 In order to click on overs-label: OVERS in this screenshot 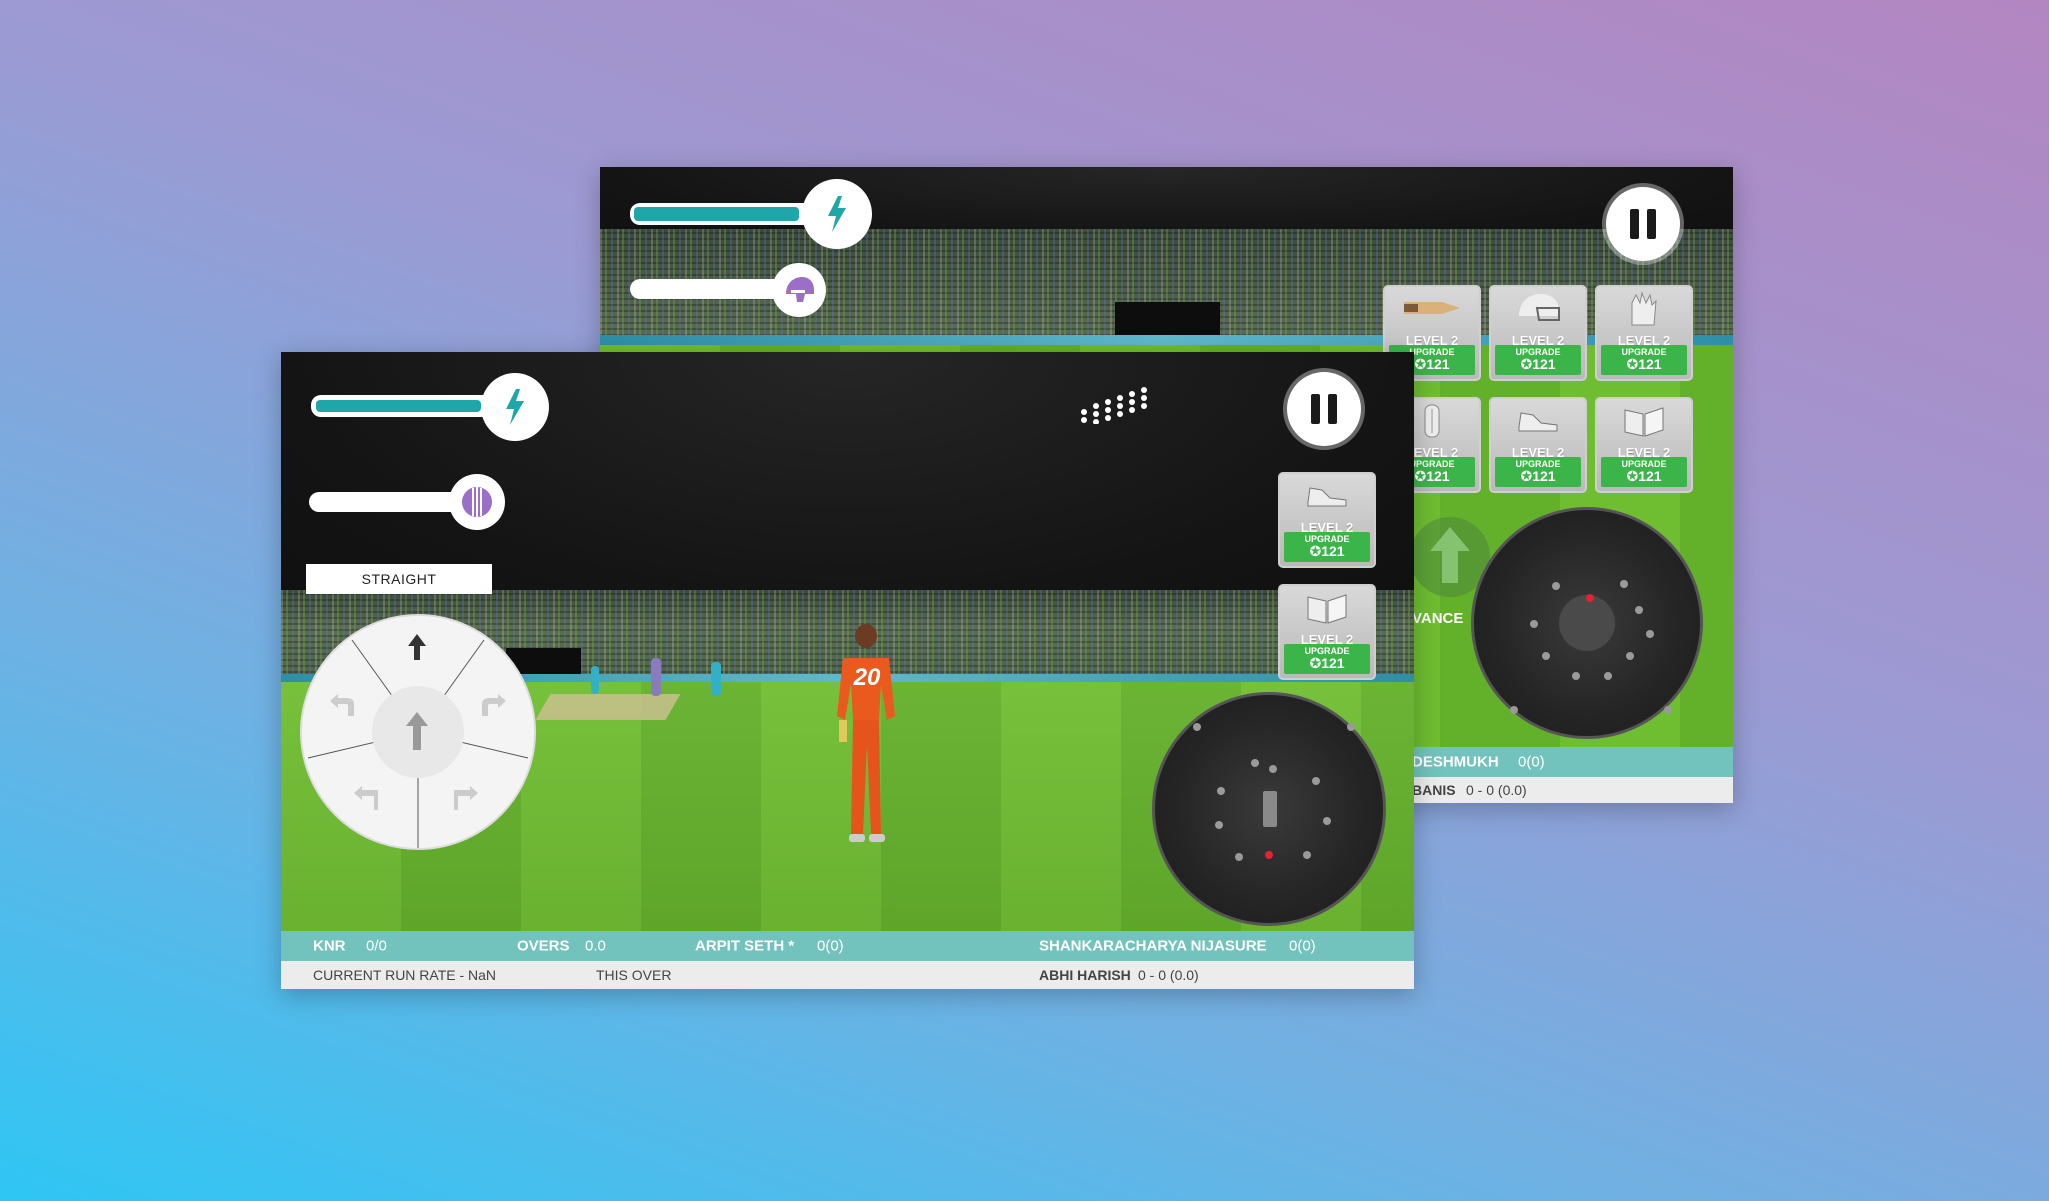, I will do `click(543, 946)`.